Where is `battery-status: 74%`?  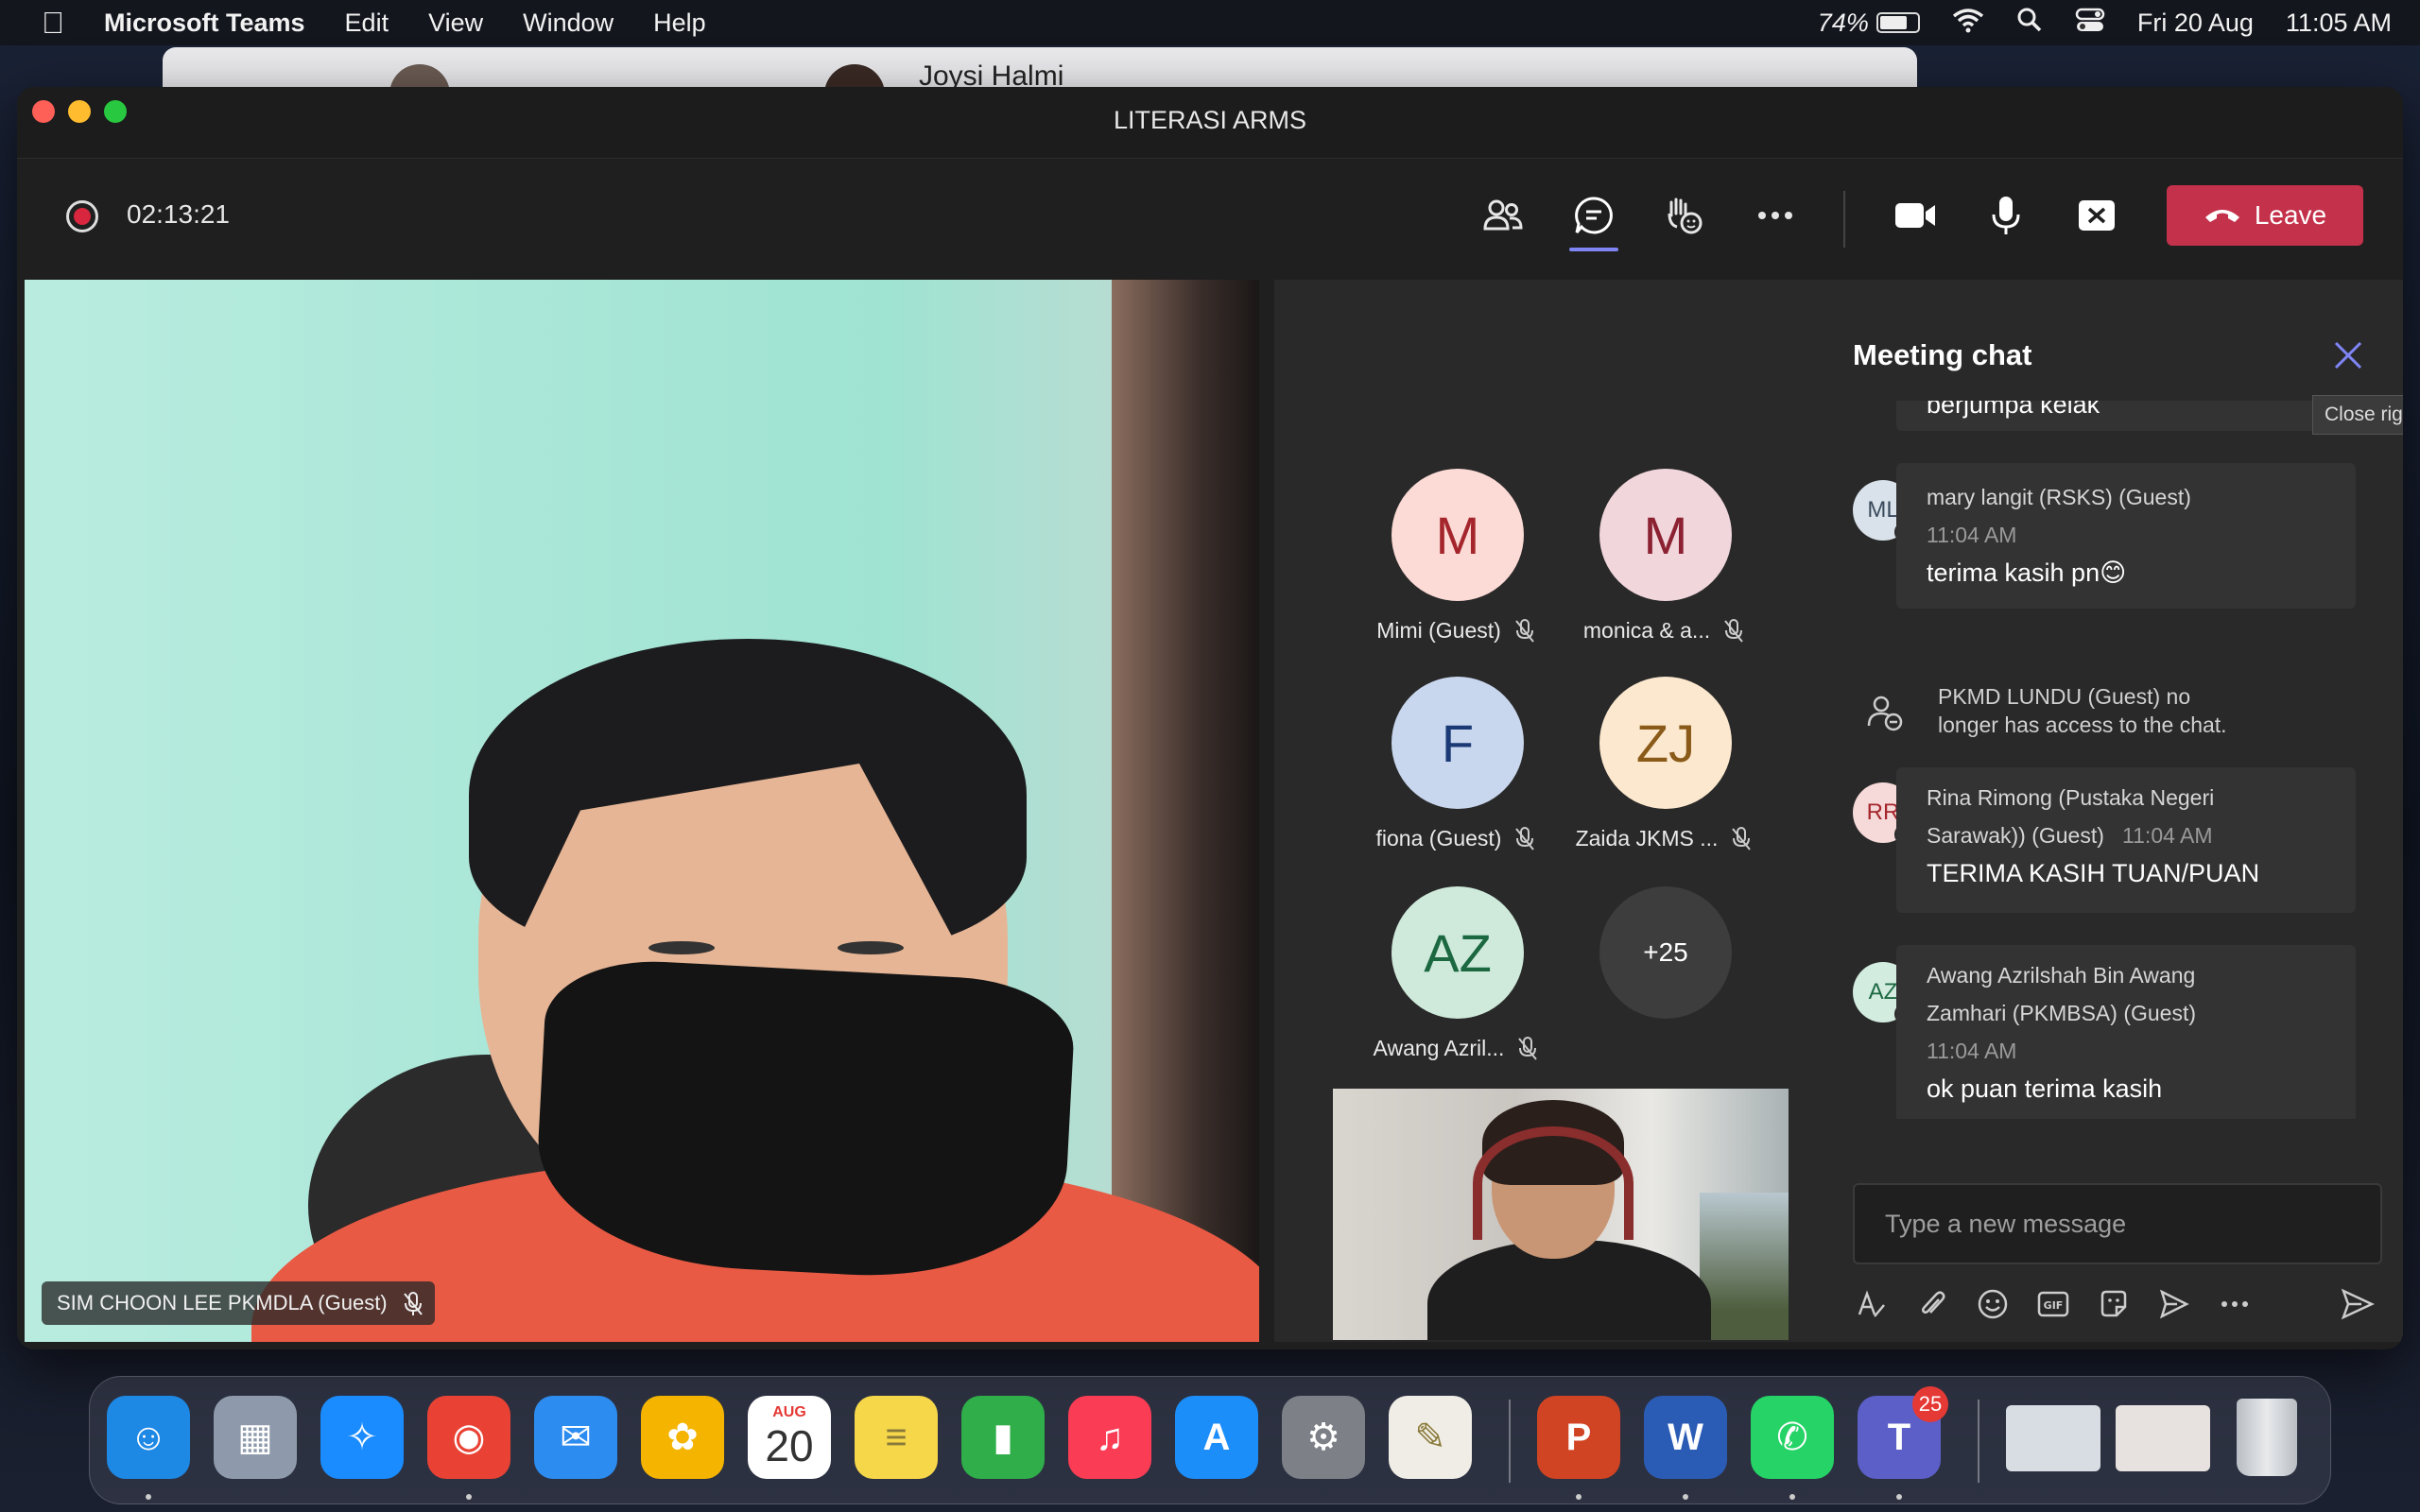 battery-status: 74% is located at coordinates (1869, 23).